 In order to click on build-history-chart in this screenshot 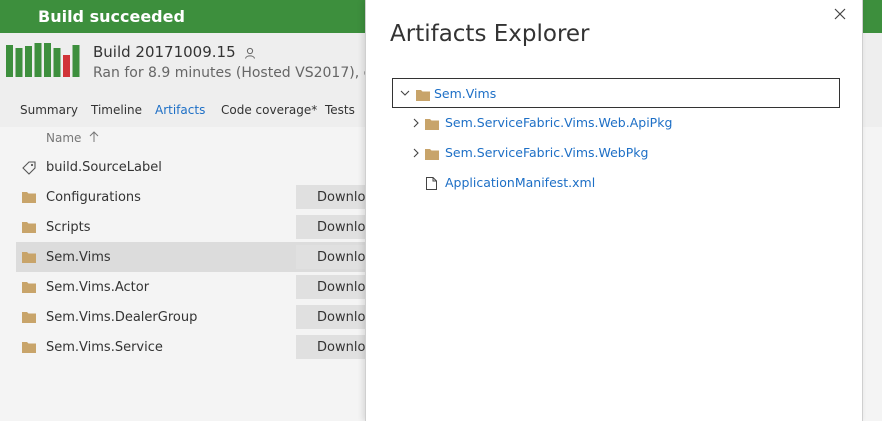, I will do `click(46, 59)`.